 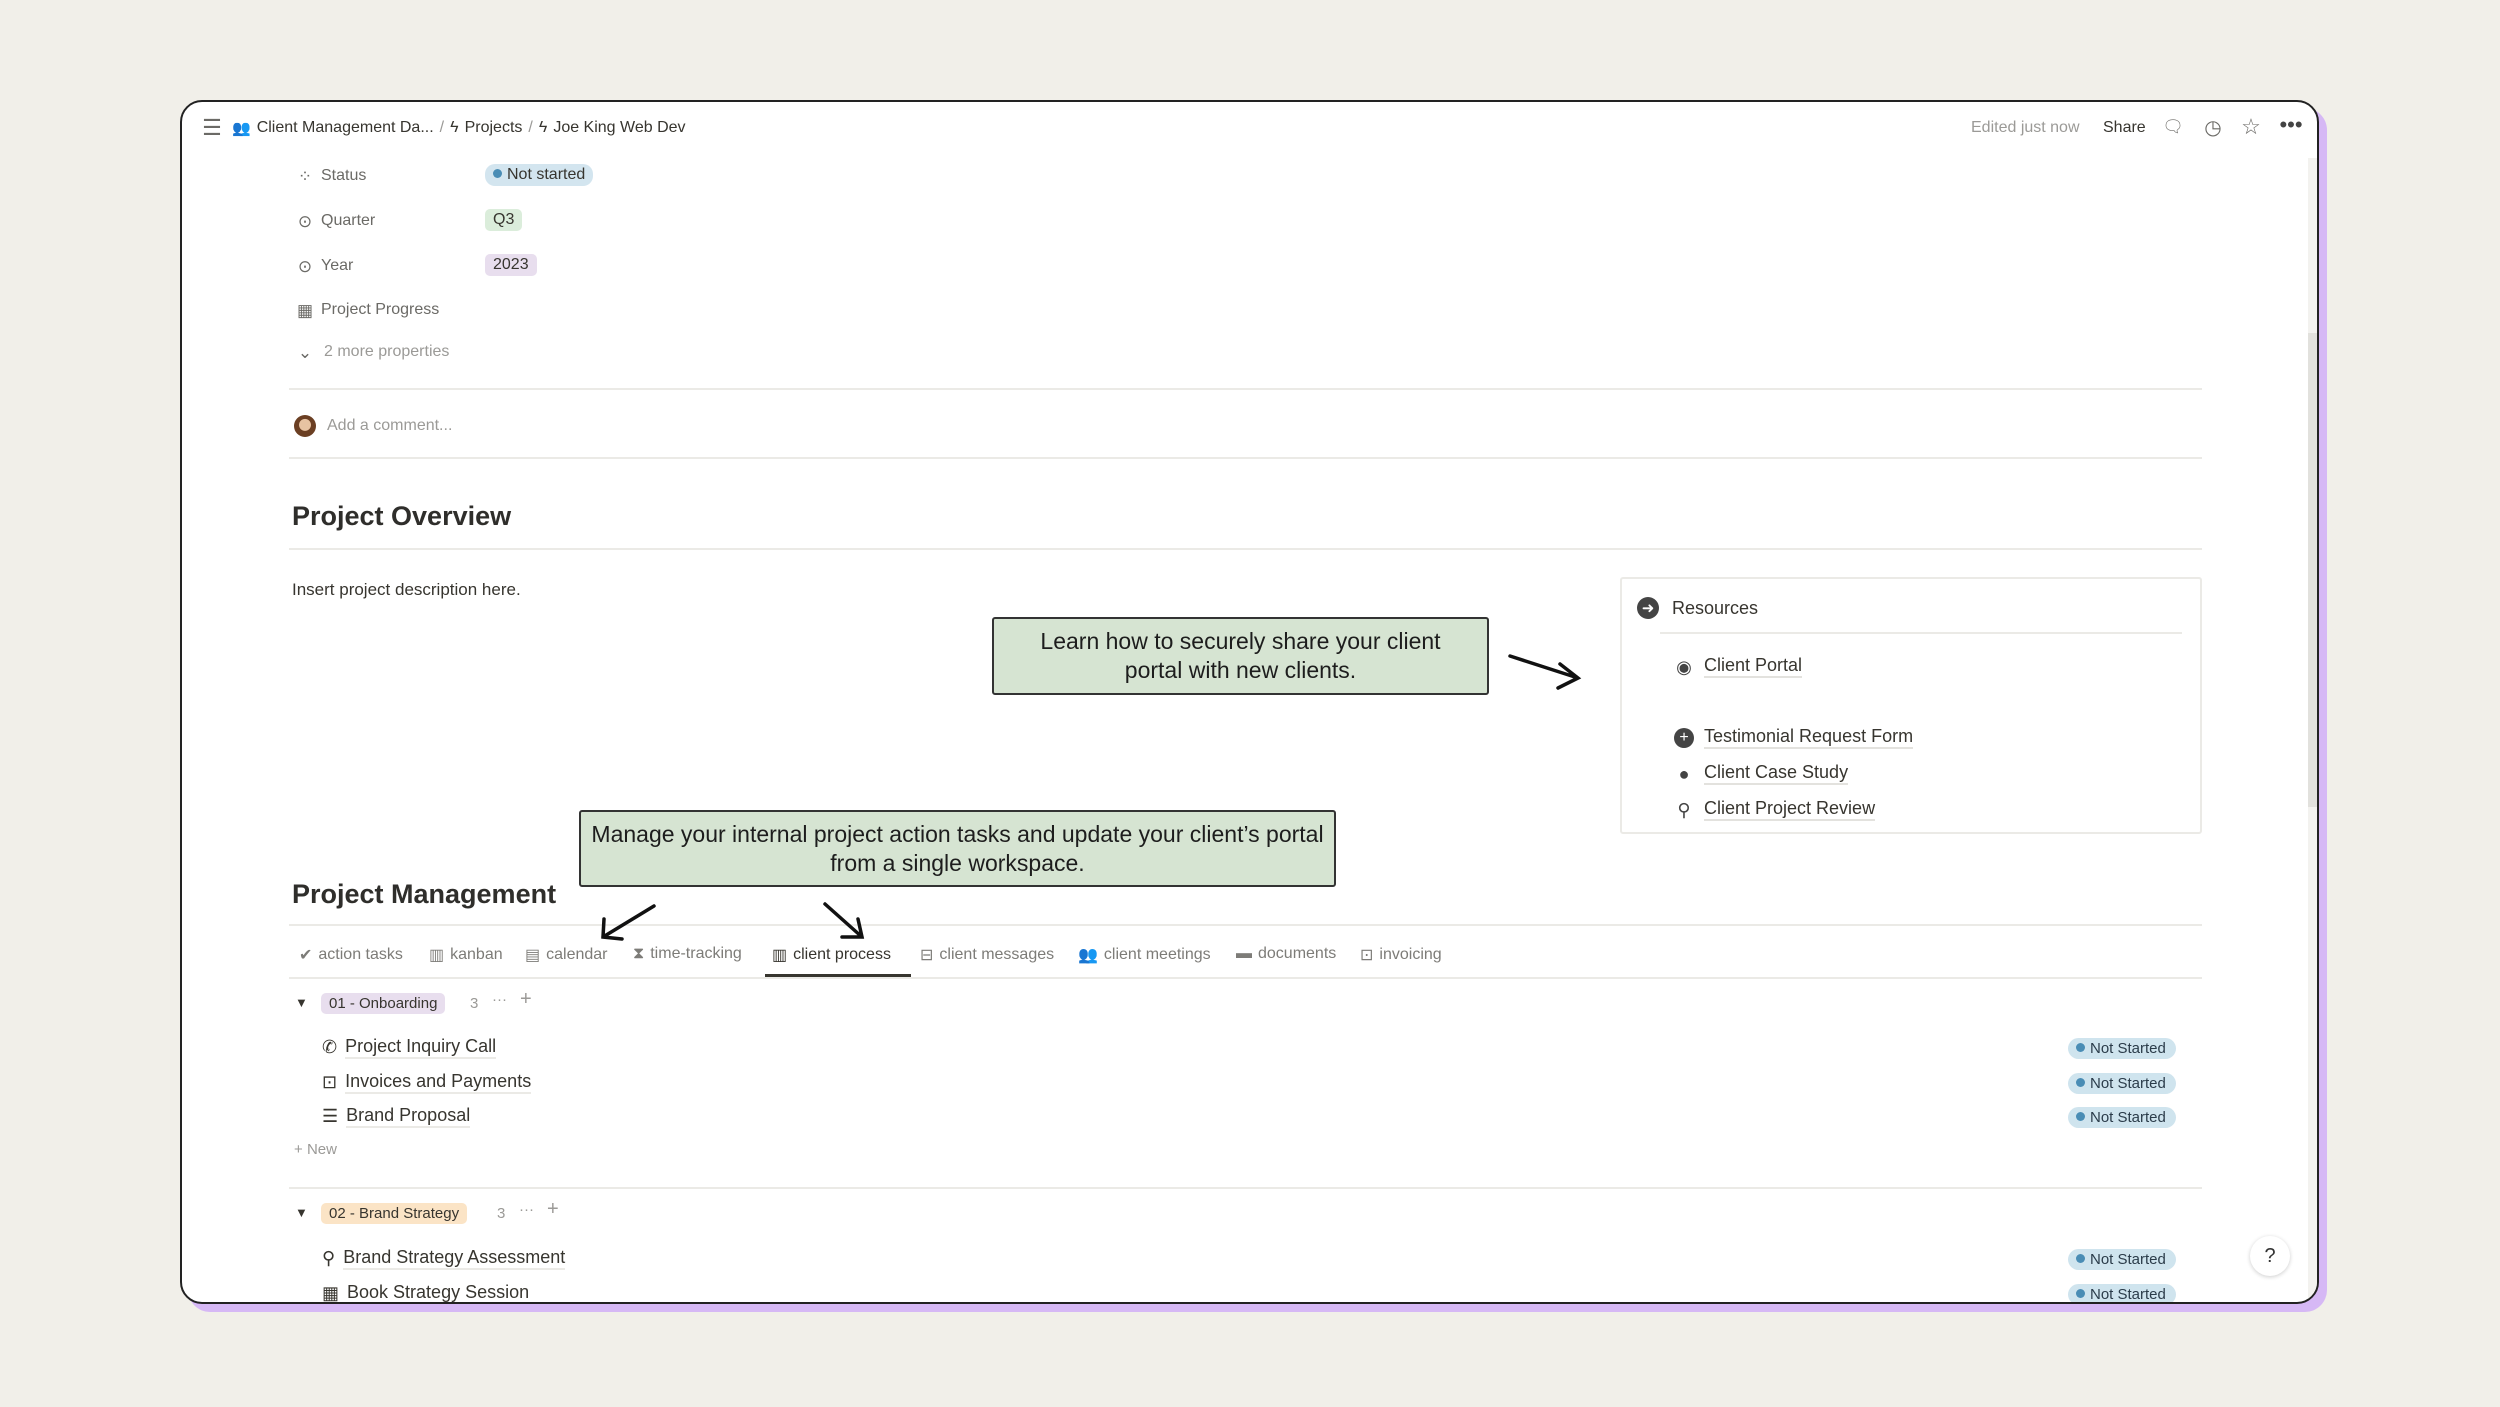 What do you see at coordinates (997, 954) in the screenshot?
I see `tab-label: client messages` at bounding box center [997, 954].